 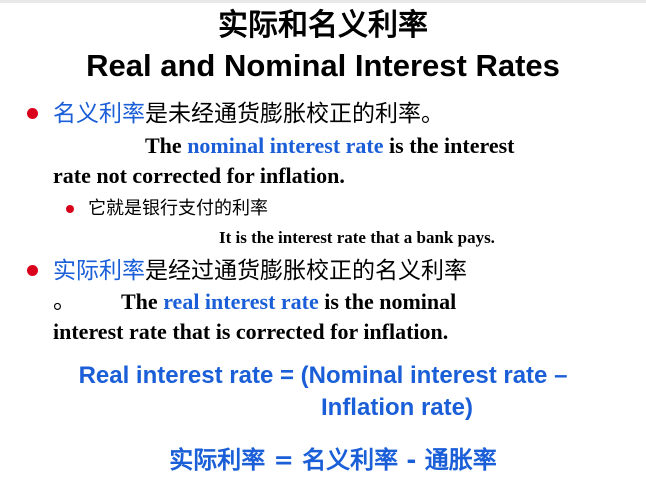 What do you see at coordinates (241, 301) in the screenshot?
I see `real-term-en: real interest rate` at bounding box center [241, 301].